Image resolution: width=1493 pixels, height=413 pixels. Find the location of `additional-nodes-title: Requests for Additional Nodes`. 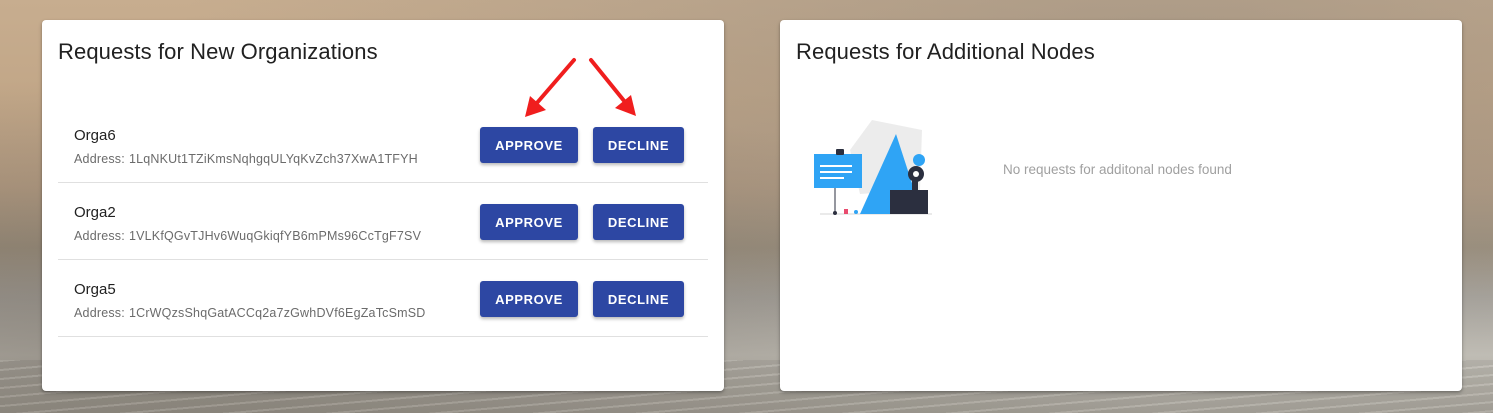

additional-nodes-title: Requests for Additional Nodes is located at coordinates (945, 51).